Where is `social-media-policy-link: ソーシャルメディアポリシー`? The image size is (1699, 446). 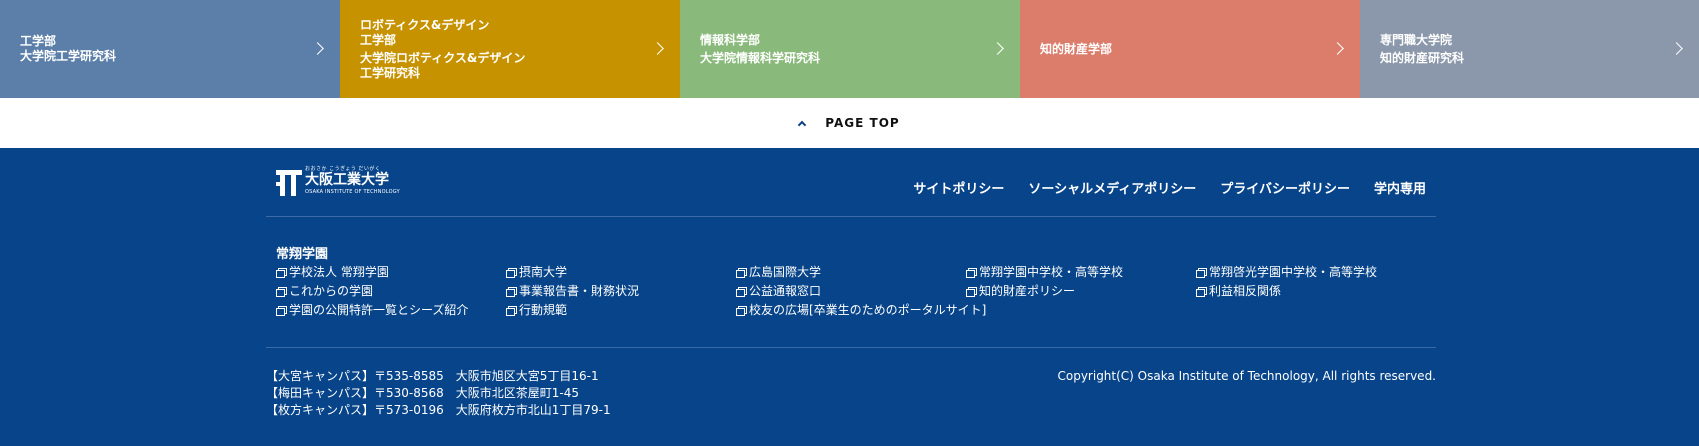 social-media-policy-link: ソーシャルメディアポリシー is located at coordinates (1112, 187).